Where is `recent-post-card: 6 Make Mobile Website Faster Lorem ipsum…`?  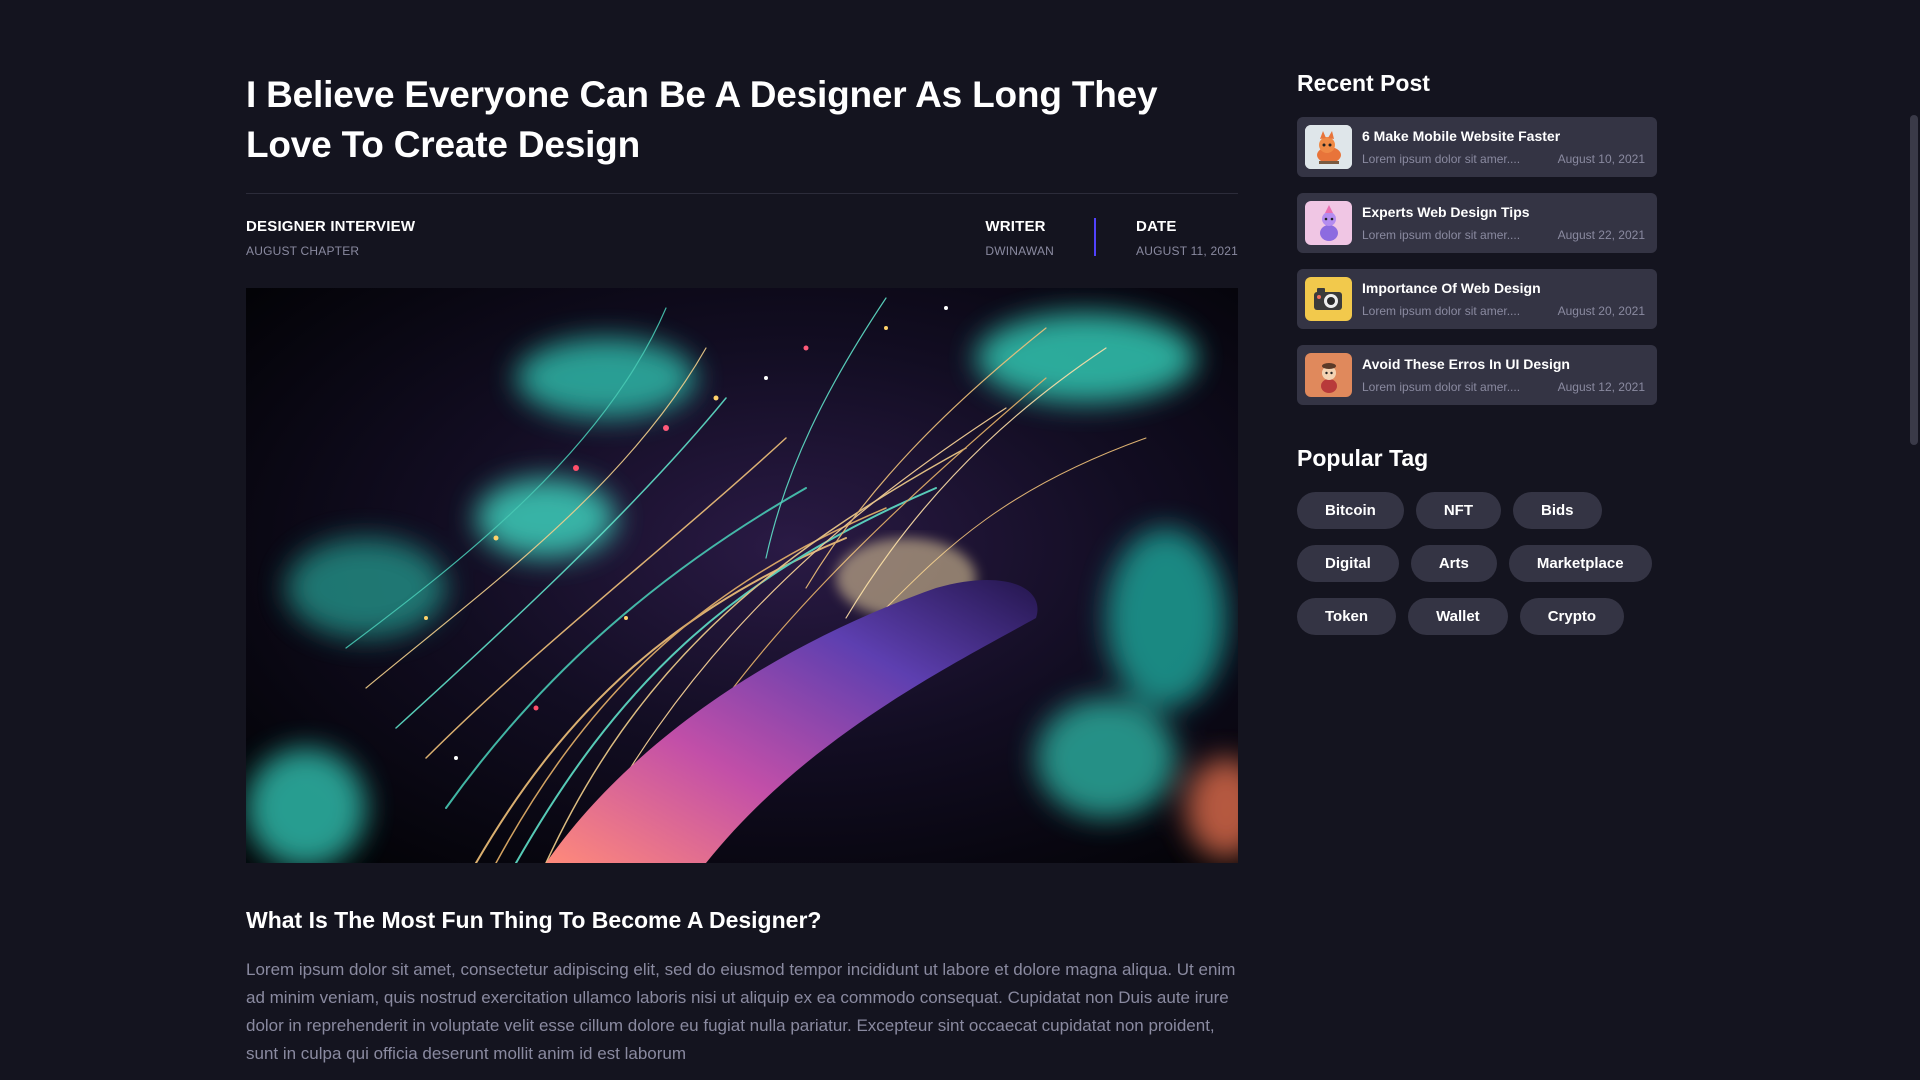 recent-post-card: 6 Make Mobile Website Faster Lorem ipsum… is located at coordinates (1477, 147).